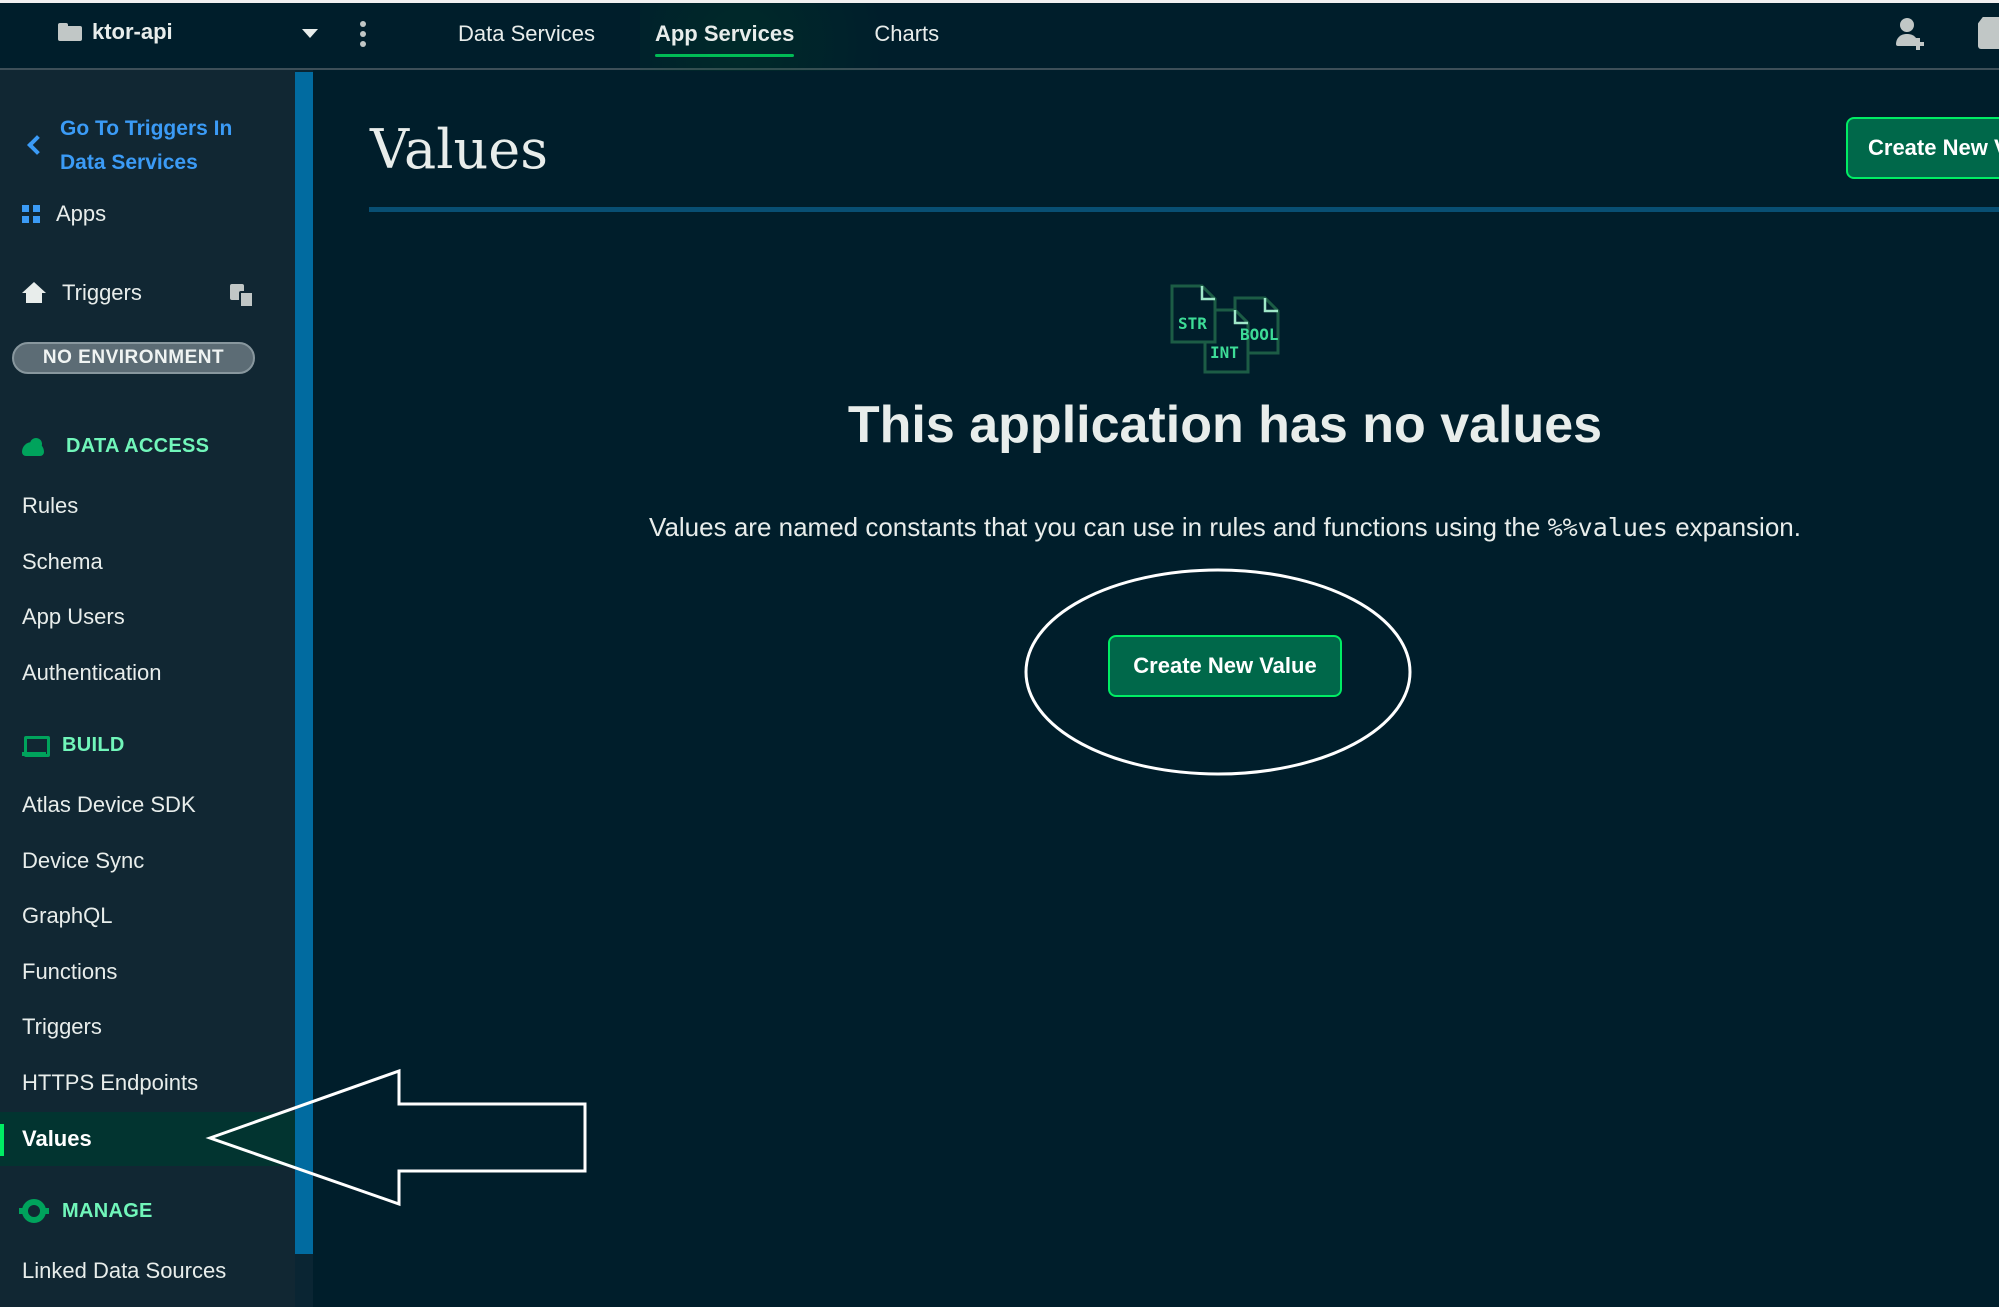 This screenshot has width=1999, height=1307. I want to click on section-manage: MANAGE, so click(86, 1211).